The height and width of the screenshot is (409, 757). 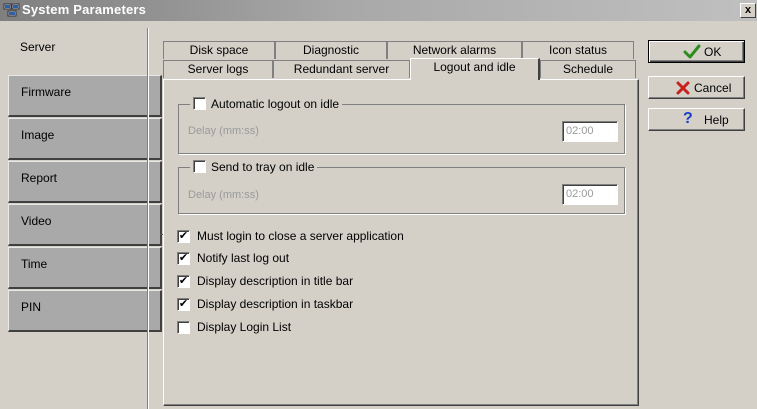 What do you see at coordinates (46, 92) in the screenshot?
I see `sidebar-item-label: Firmware` at bounding box center [46, 92].